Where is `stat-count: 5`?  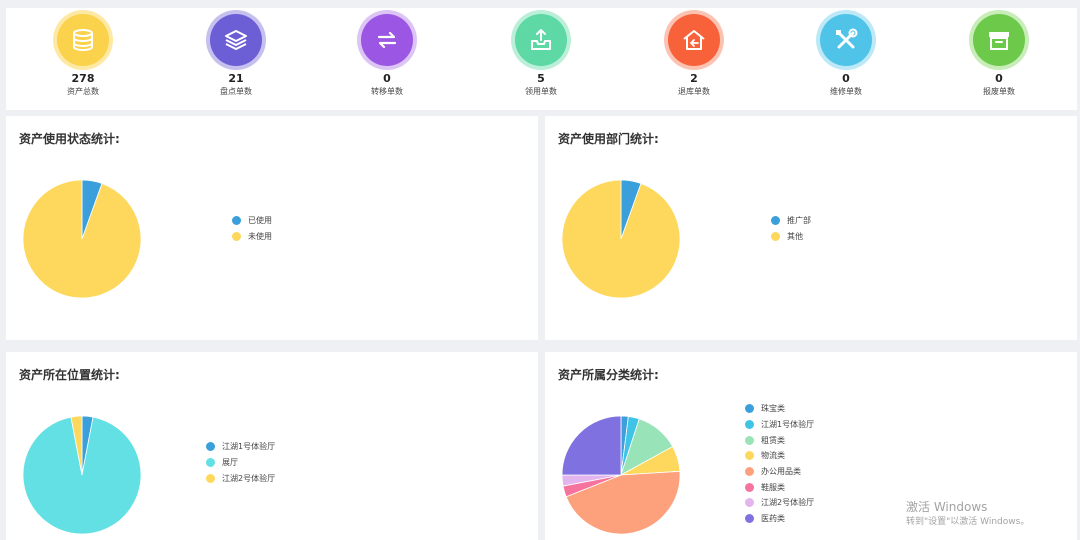
stat-count: 5 is located at coordinates (541, 78).